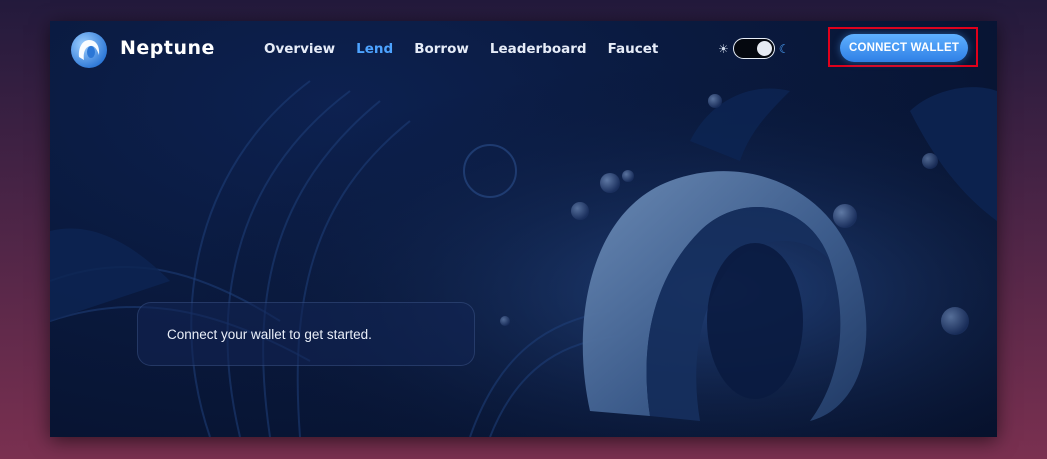 The width and height of the screenshot is (1047, 459). I want to click on brand-name: Neptune, so click(167, 48).